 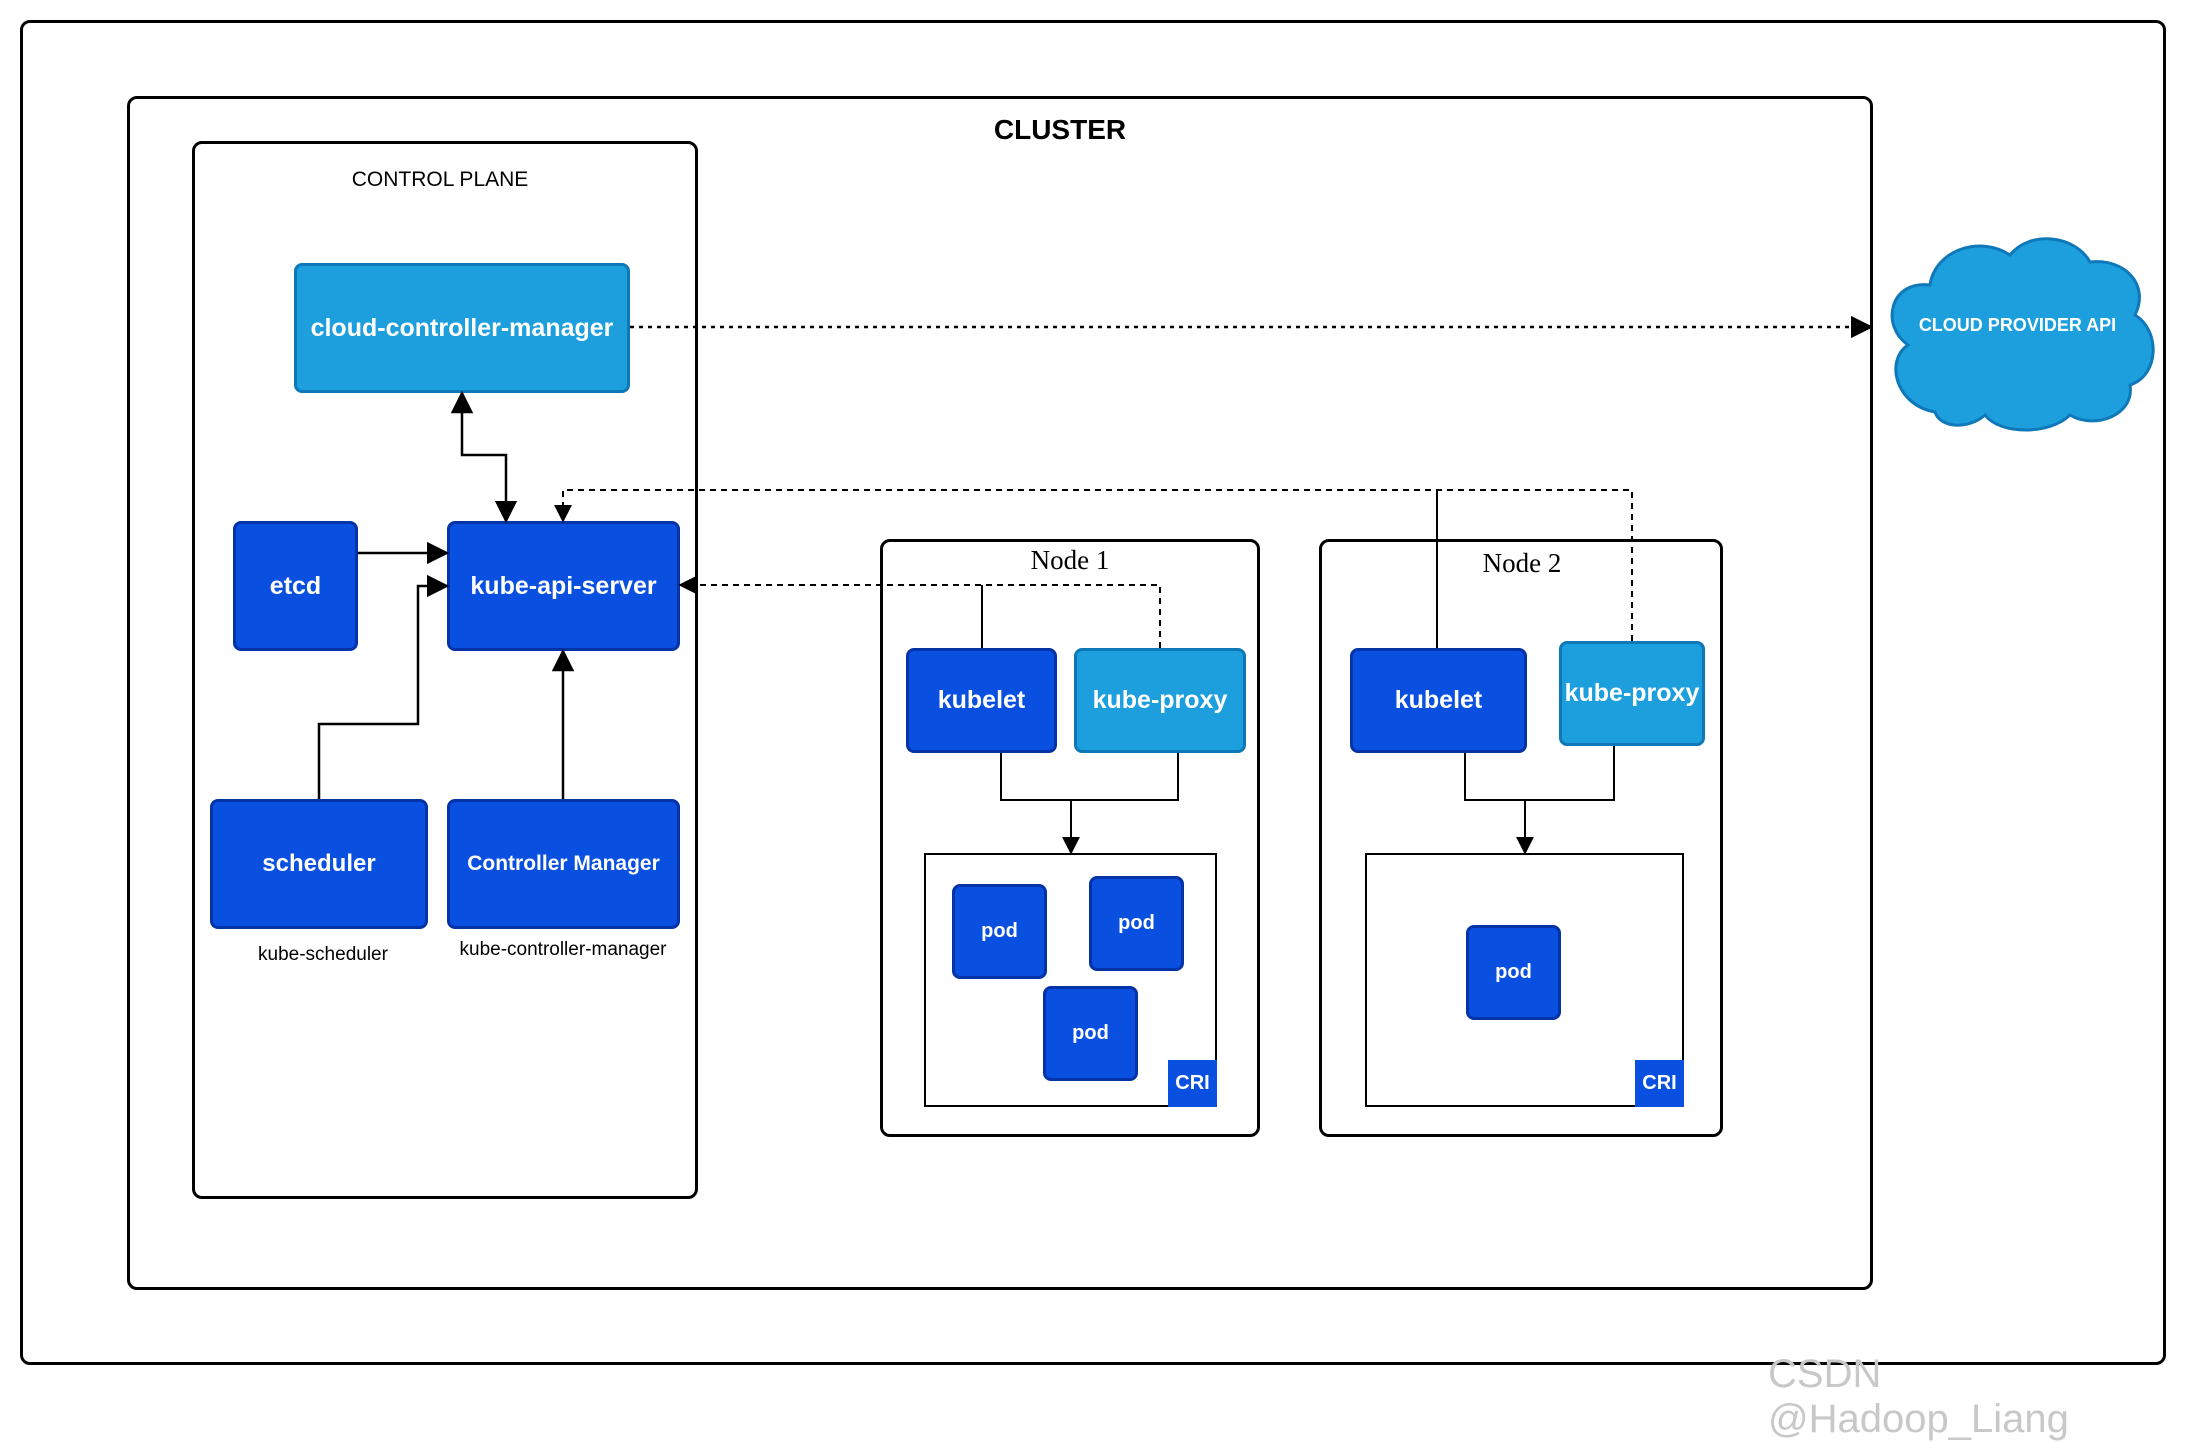 I want to click on watermark: CSDN @Hadoop_Liang, so click(x=1918, y=1396).